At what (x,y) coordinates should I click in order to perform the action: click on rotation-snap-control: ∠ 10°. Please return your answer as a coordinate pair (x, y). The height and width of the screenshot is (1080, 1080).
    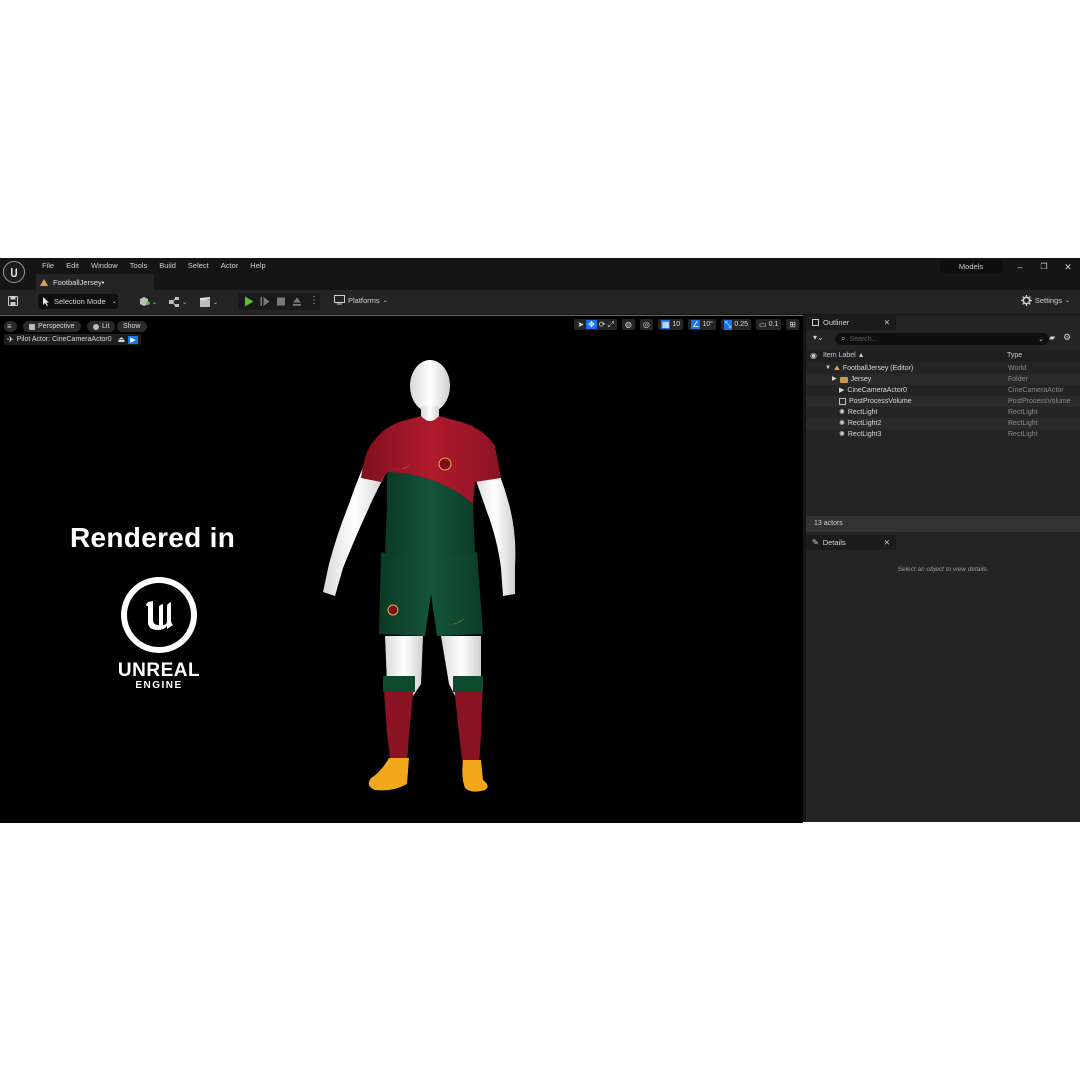
    Looking at the image, I should click on (702, 324).